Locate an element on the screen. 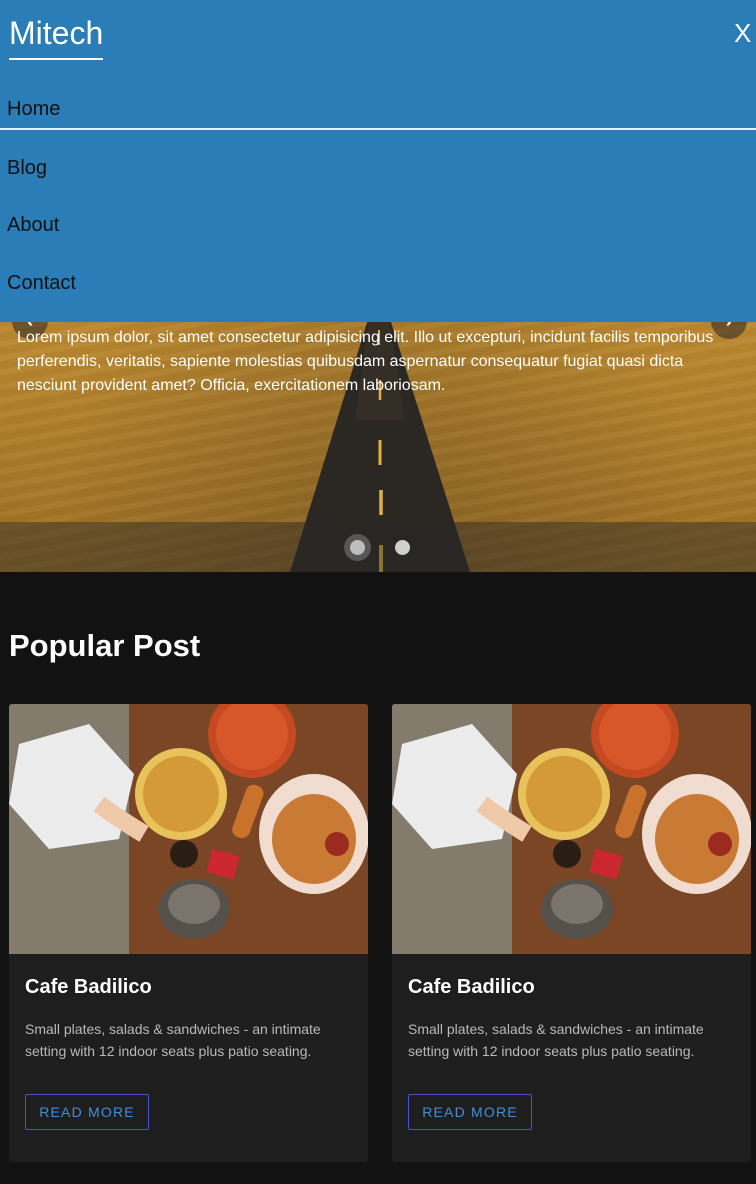  nav-item-contact: Contact is located at coordinates (41, 283).